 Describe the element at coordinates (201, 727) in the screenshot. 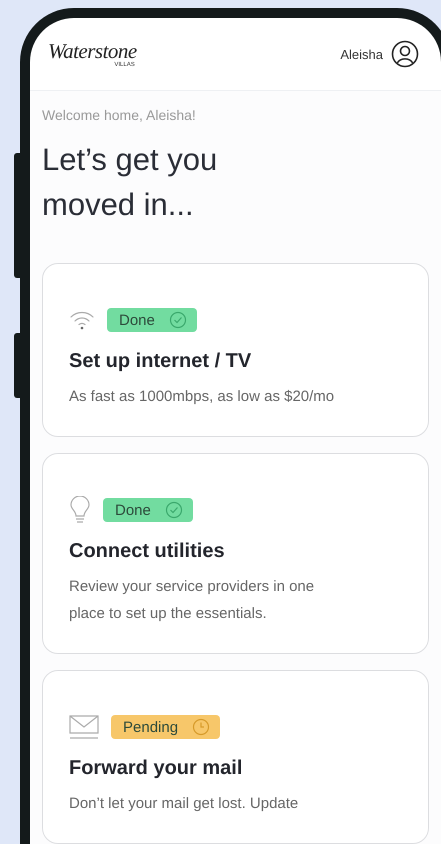

I see `clock-icon` at that location.